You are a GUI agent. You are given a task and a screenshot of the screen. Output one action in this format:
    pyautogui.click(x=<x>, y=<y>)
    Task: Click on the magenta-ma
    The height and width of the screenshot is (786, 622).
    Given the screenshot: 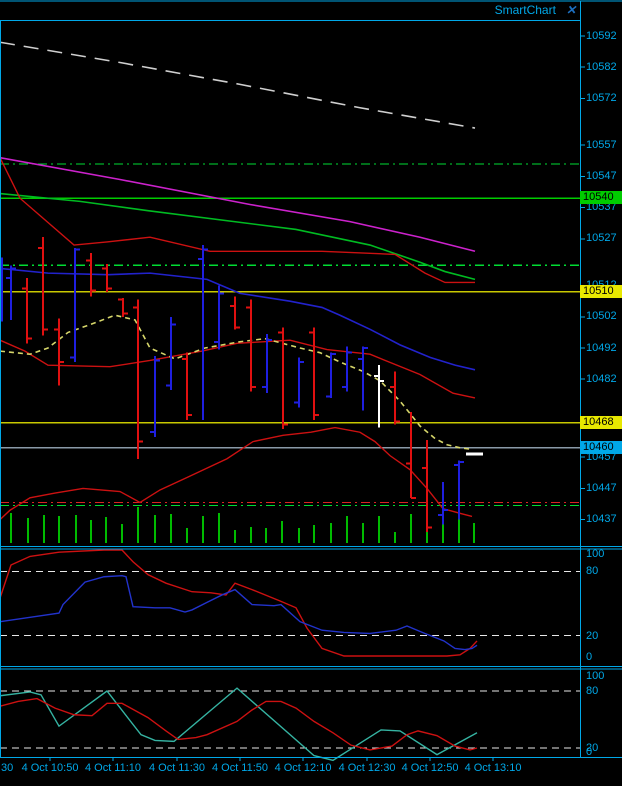 What is the action you would take?
    pyautogui.click(x=238, y=204)
    